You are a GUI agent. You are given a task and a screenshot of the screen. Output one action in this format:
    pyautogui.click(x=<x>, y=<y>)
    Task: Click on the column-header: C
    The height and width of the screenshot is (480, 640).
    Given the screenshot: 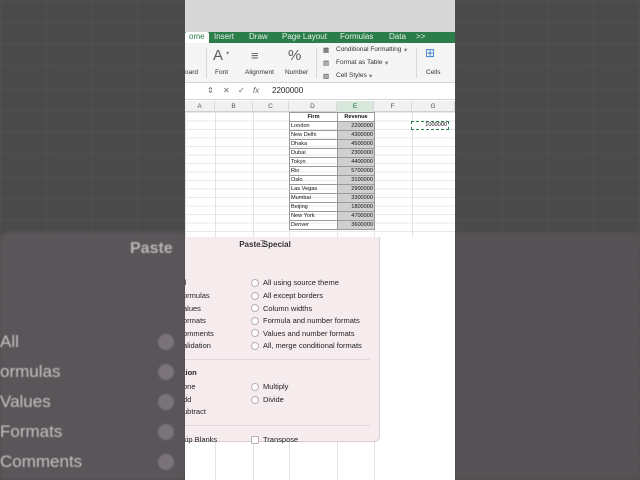 What is the action you would take?
    pyautogui.click(x=271, y=106)
    